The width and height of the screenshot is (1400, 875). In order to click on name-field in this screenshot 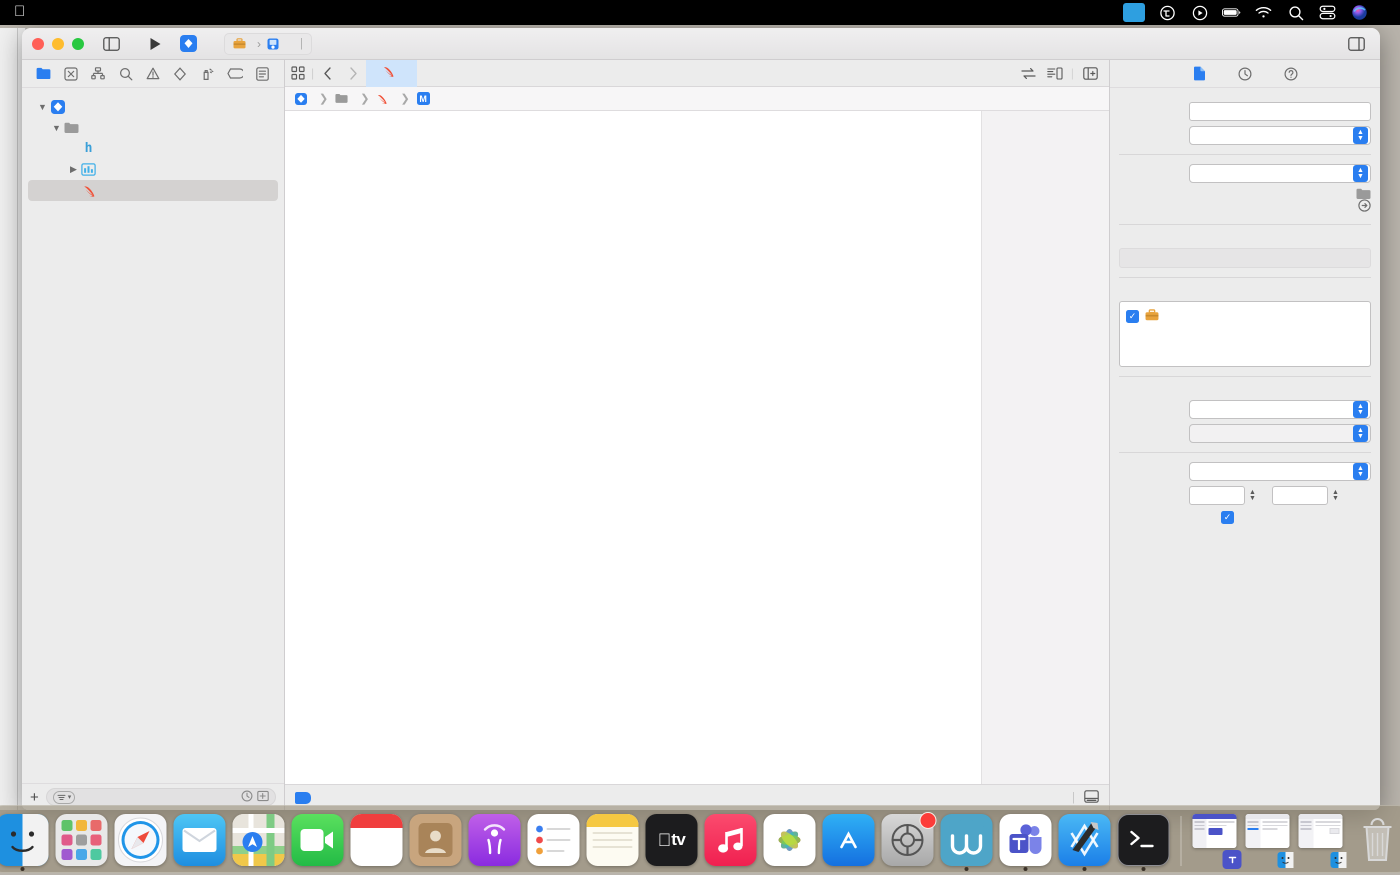, I will do `click(1280, 111)`.